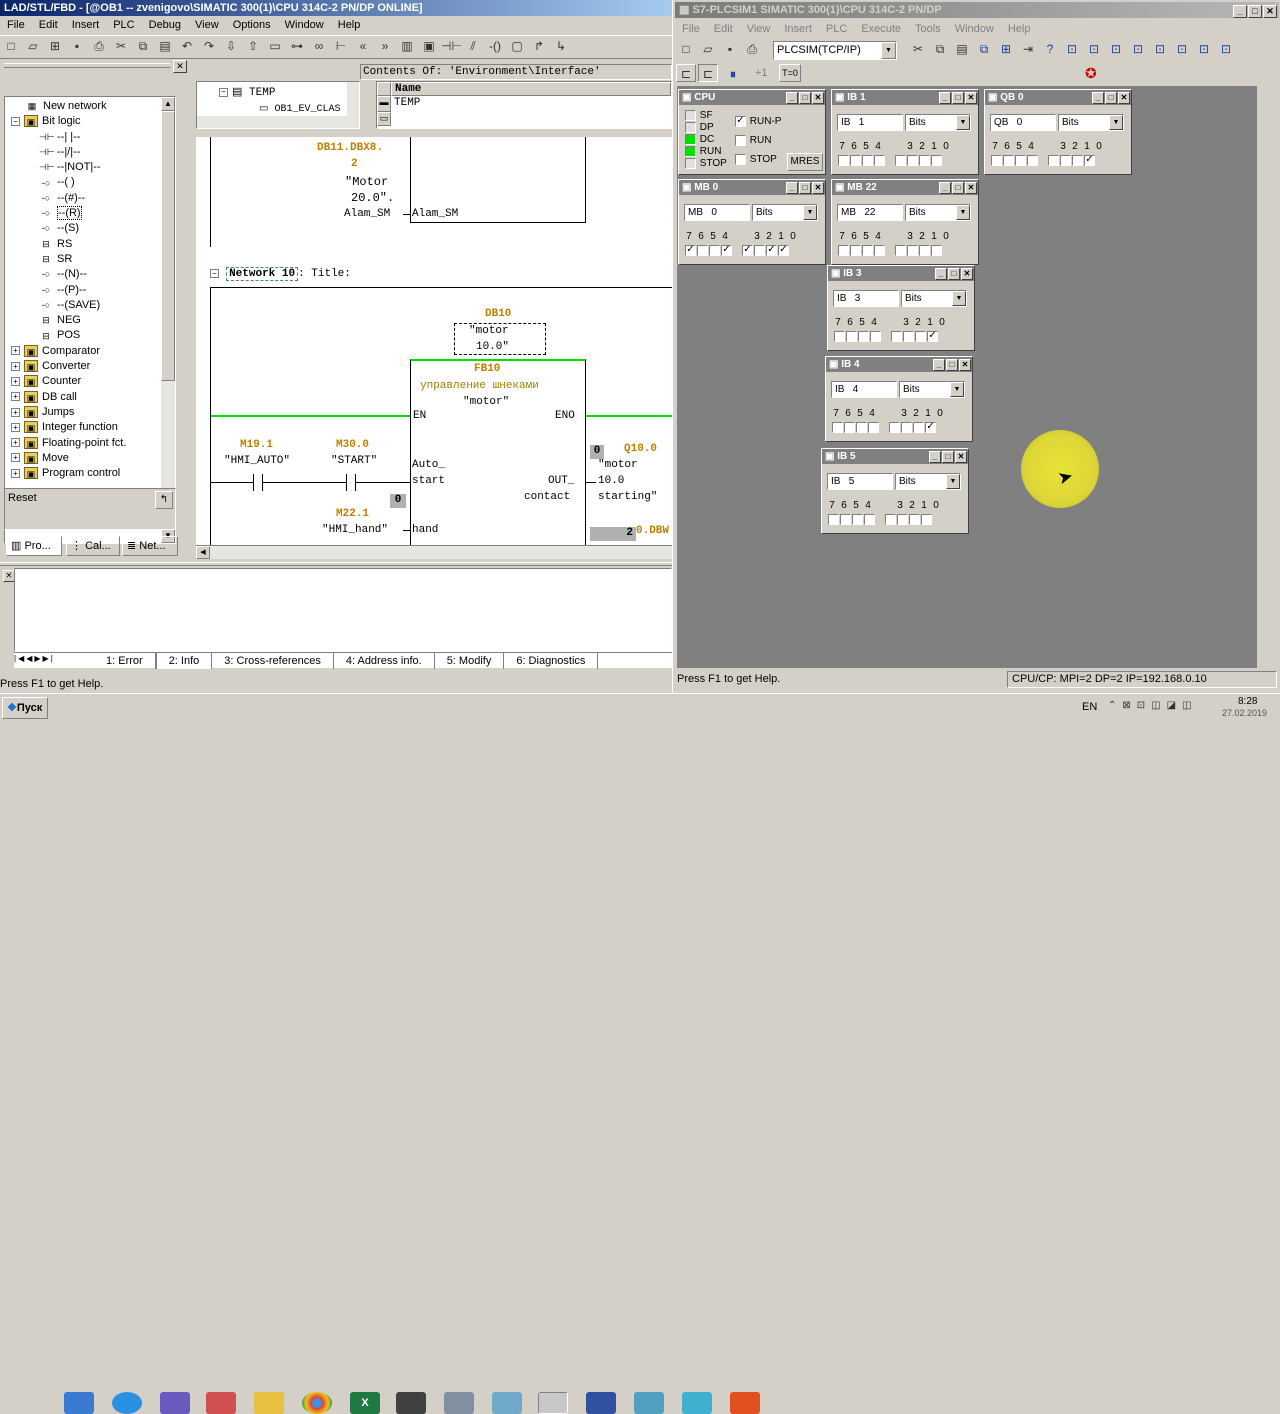  I want to click on io-window-title-bar: ▣ MB 22 _ □ ✕, so click(905, 187).